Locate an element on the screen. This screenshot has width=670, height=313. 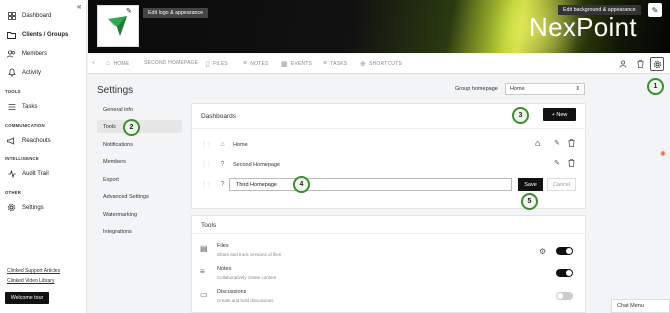
logo-icon is located at coordinates (117, 26).